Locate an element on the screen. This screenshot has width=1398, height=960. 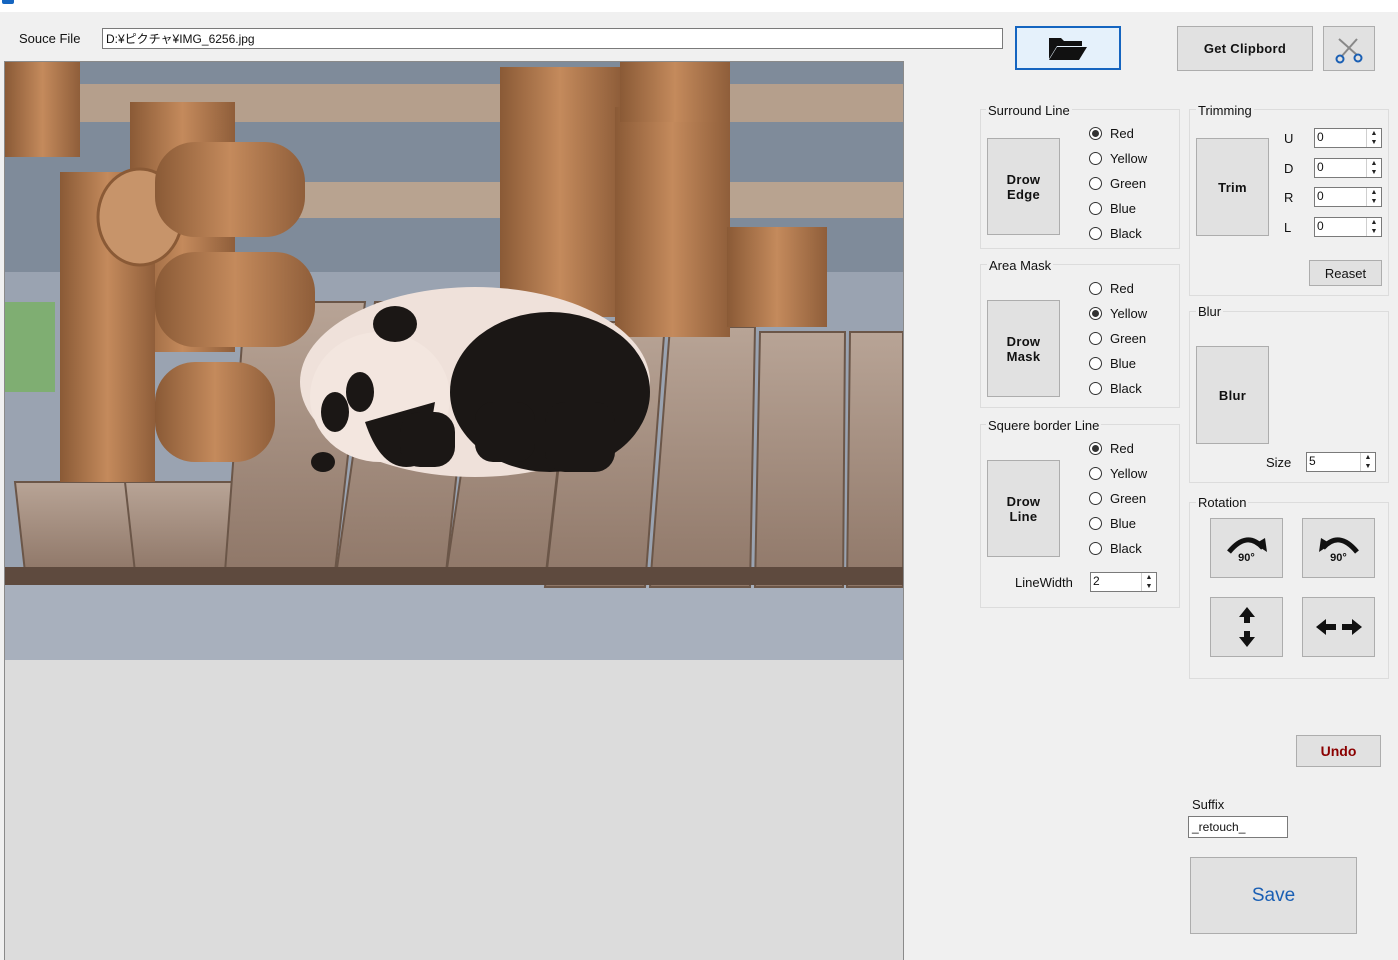
flip-vertical-icon is located at coordinates (1246, 627).